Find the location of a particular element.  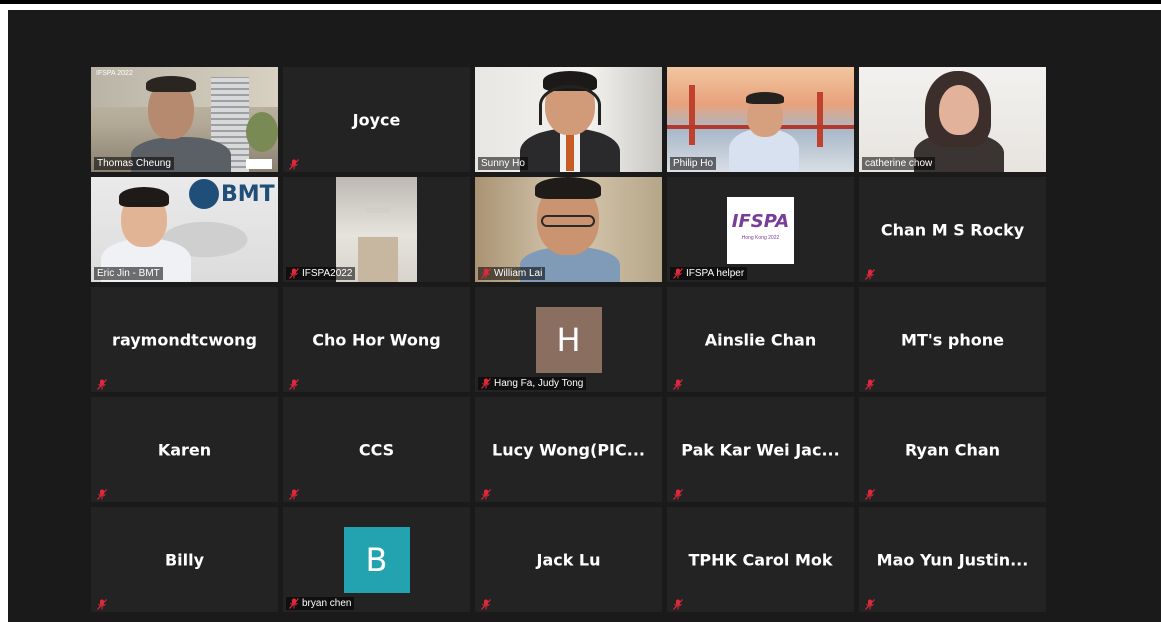

participant-label: catherine chow is located at coordinates (899, 163).